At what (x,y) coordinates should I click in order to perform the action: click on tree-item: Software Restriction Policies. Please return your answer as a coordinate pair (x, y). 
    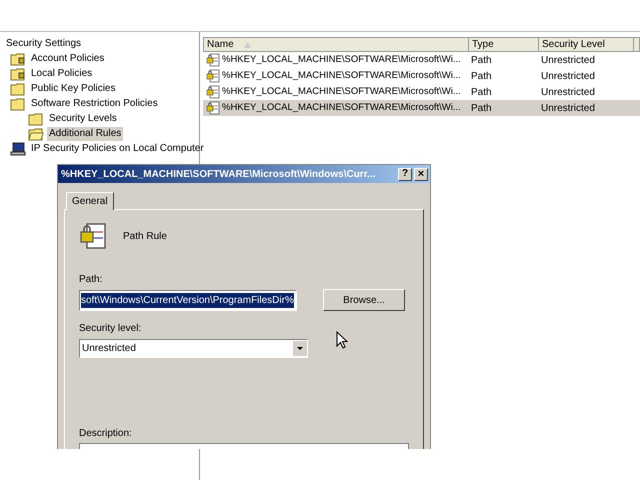
    Looking at the image, I should click on (94, 103).